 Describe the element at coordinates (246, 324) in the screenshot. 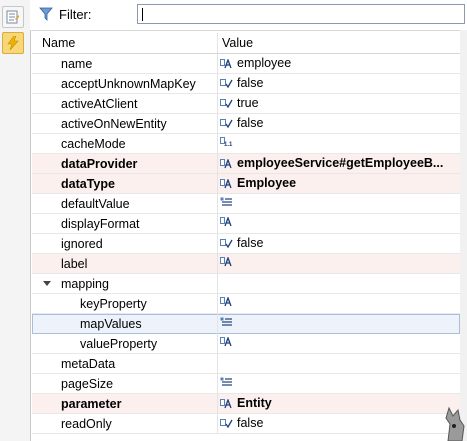

I see `property-row-mapValues: mapValues` at that location.